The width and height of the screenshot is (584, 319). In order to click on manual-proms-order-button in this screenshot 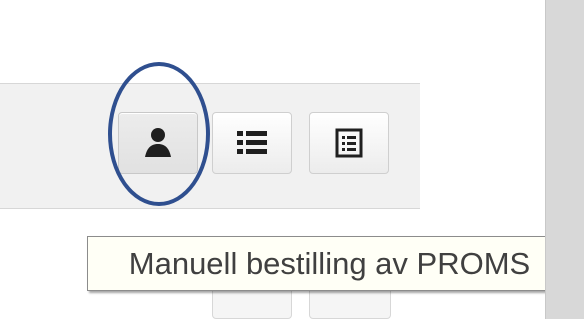, I will do `click(158, 143)`.